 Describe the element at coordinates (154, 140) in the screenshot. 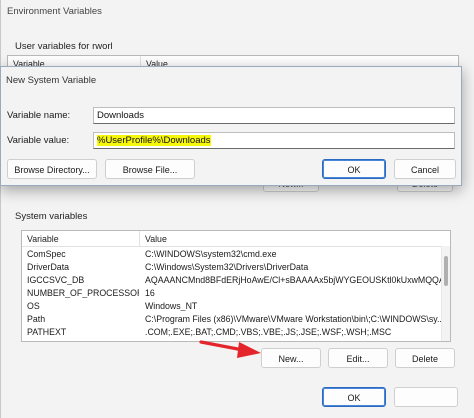

I see `variable-value-text: %UserProfile%\Downloads` at that location.